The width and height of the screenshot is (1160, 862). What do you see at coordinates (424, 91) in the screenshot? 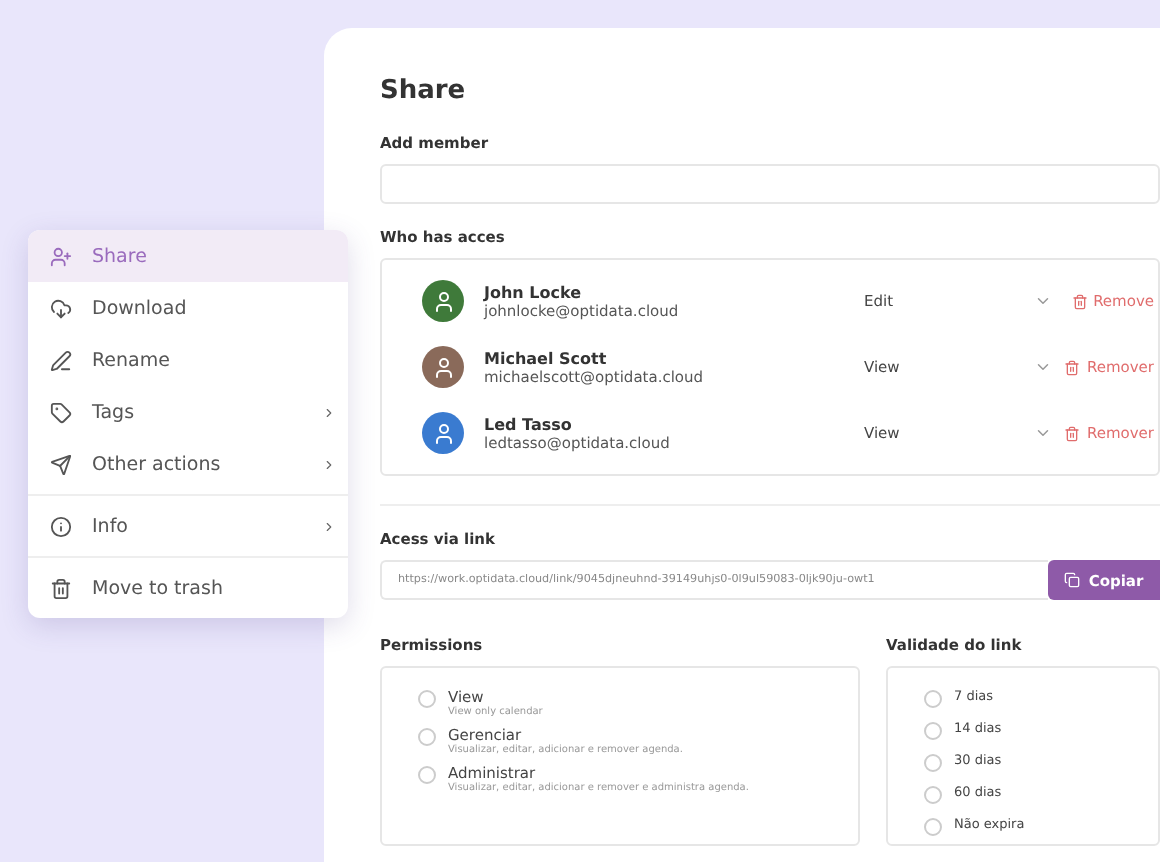
I see `panel-title: Share` at bounding box center [424, 91].